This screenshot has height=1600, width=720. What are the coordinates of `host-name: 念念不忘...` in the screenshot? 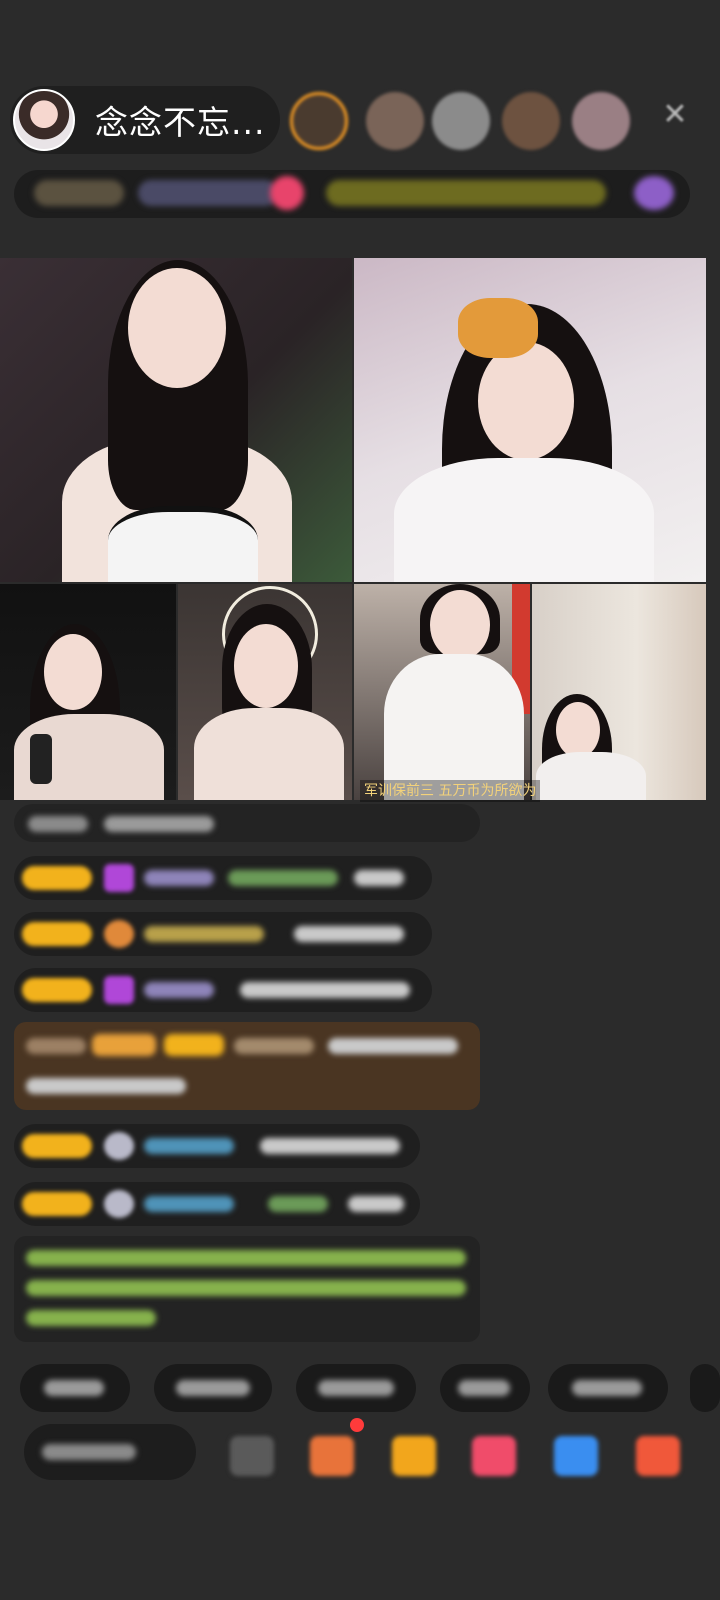 It's located at (180, 122).